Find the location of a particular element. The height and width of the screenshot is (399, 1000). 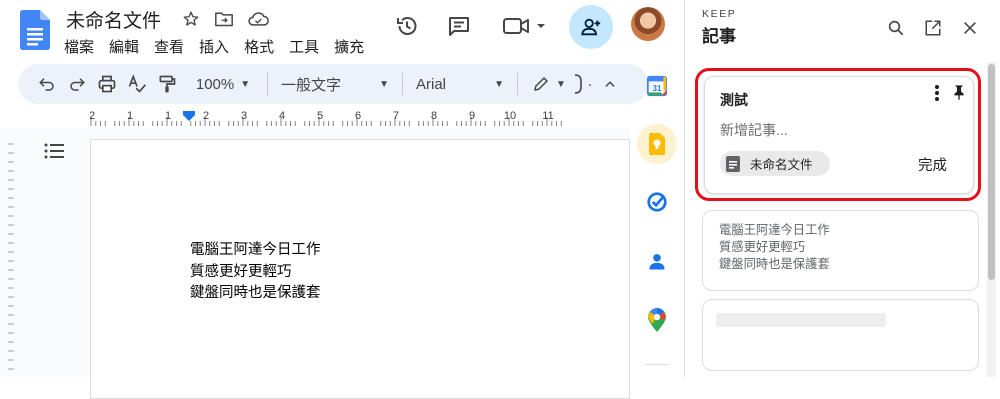

ruler-label: 4 is located at coordinates (282, 116).